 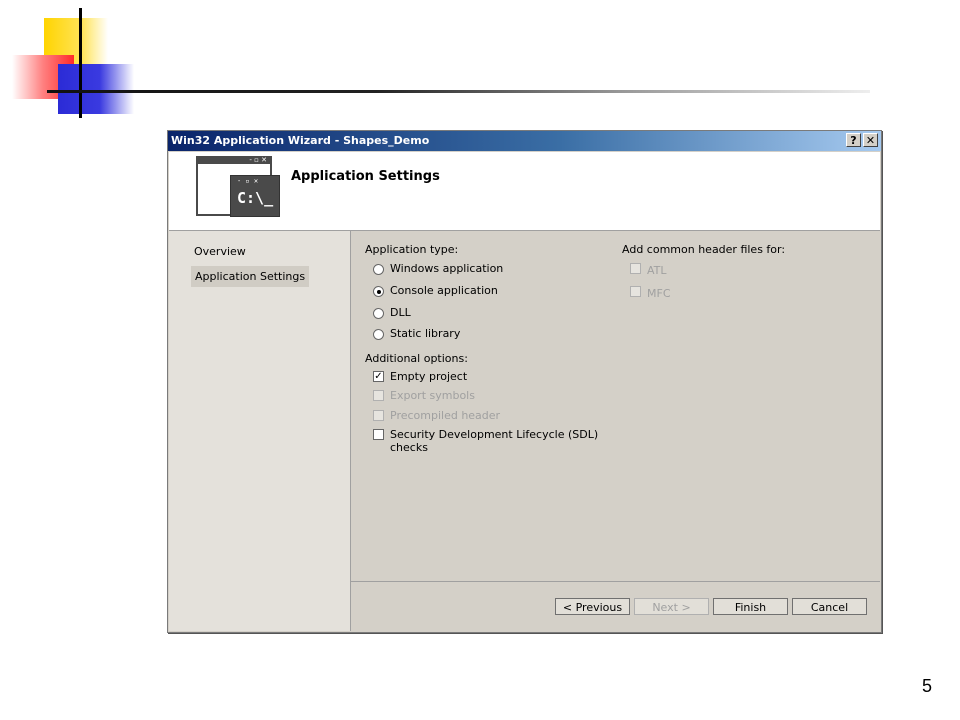 I want to click on checkbox-label-sdl-line1: Security Development Lifecycle (SDL), so click(x=494, y=434).